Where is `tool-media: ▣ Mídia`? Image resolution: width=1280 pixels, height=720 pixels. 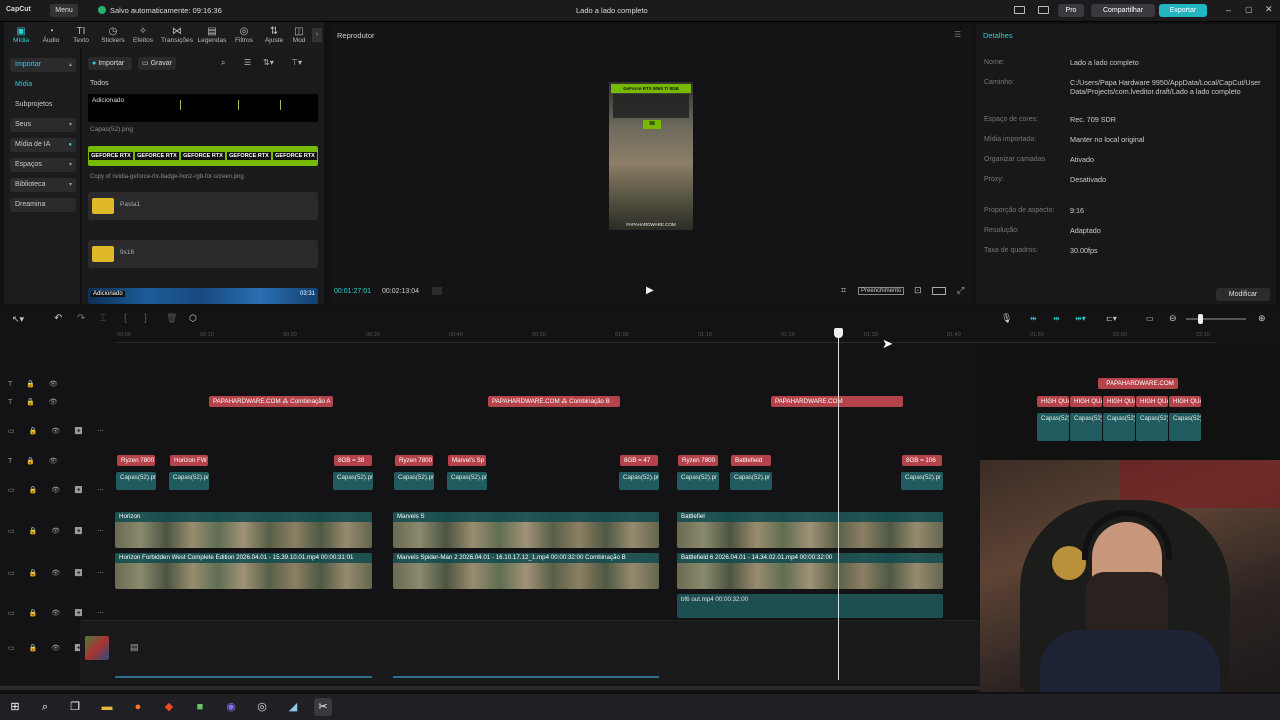
tool-media: ▣ Mídia is located at coordinates (21, 35).